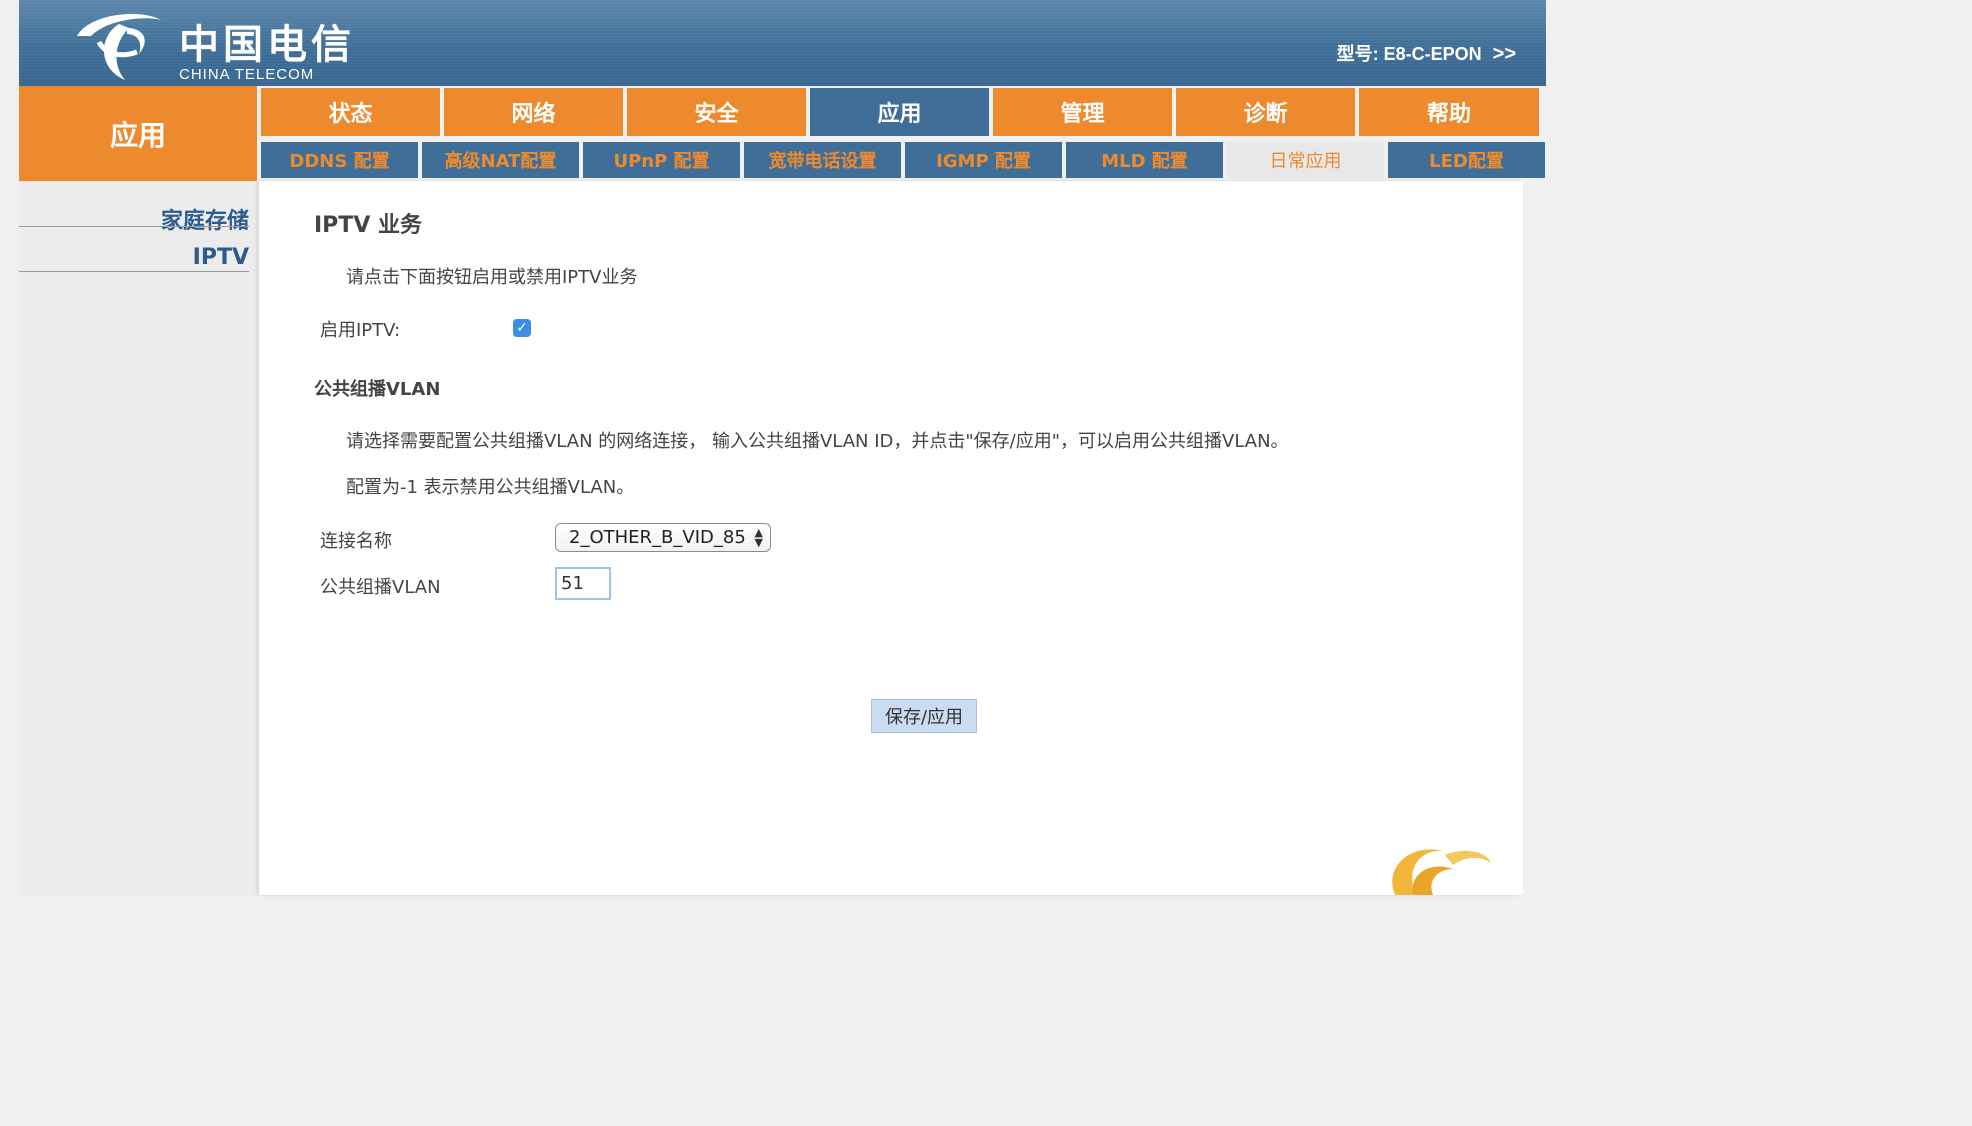 This screenshot has height=1126, width=1972. What do you see at coordinates (1082, 112) in the screenshot?
I see `tab-management: 管理` at bounding box center [1082, 112].